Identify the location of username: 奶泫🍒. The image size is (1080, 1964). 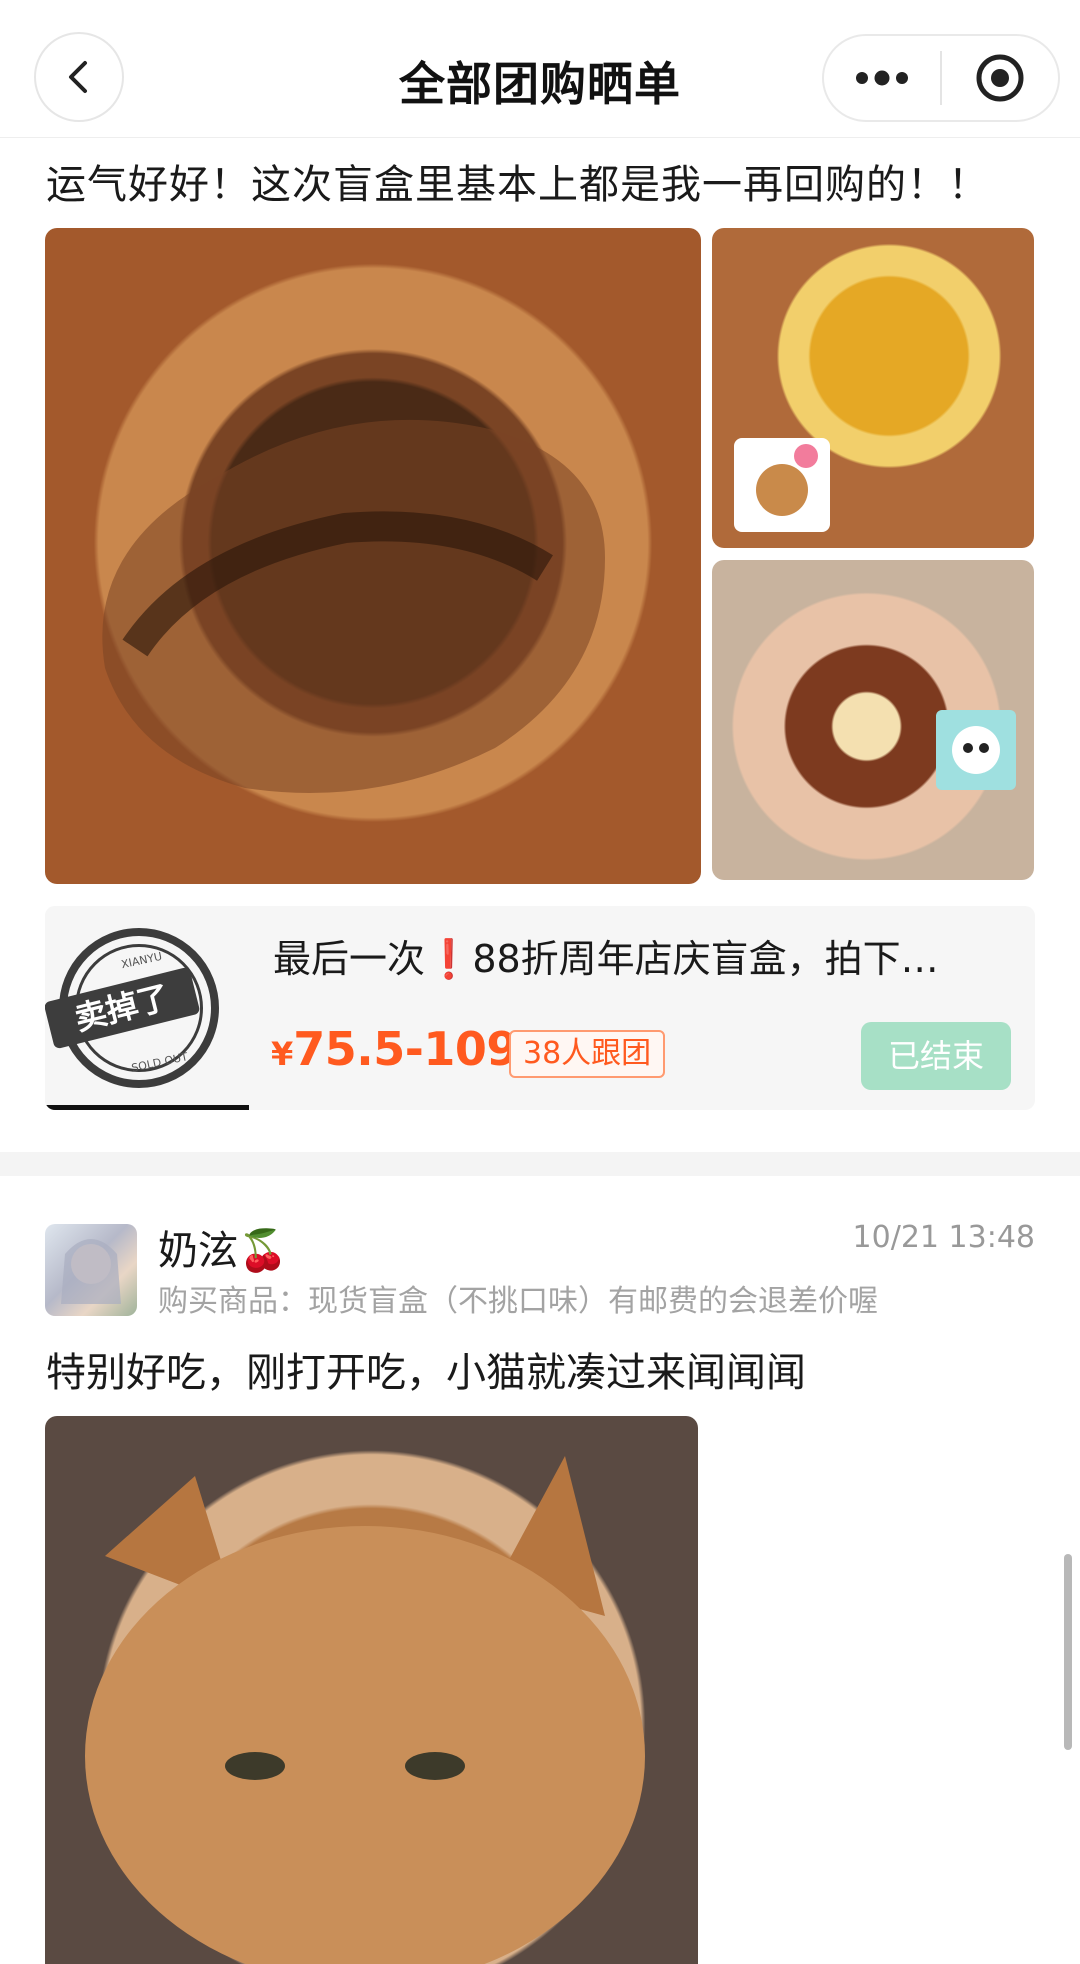
(223, 1247).